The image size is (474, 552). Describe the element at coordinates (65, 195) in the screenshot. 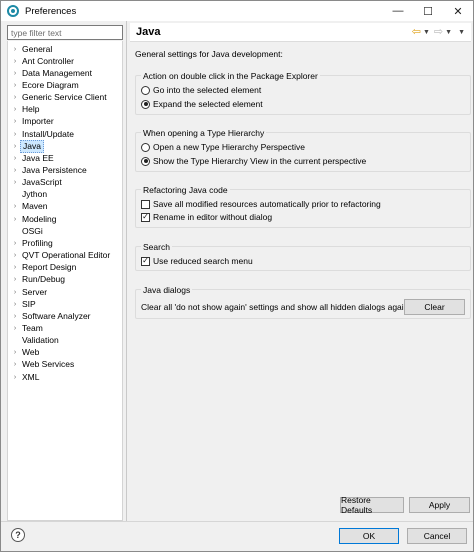

I see `sidebar-item: Jython` at that location.